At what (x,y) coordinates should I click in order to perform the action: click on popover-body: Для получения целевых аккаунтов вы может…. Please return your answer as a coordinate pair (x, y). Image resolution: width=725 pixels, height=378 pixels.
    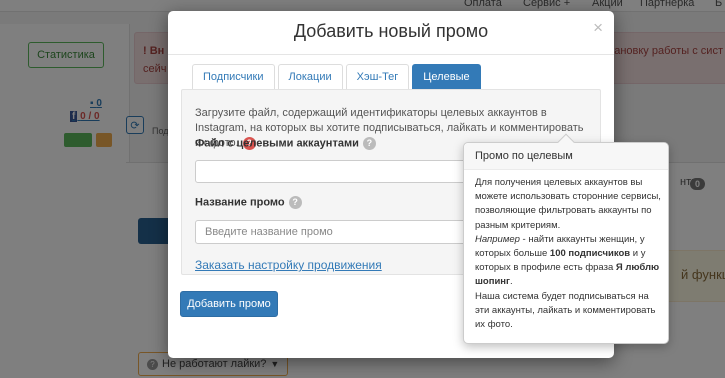
    Looking at the image, I should click on (568, 254).